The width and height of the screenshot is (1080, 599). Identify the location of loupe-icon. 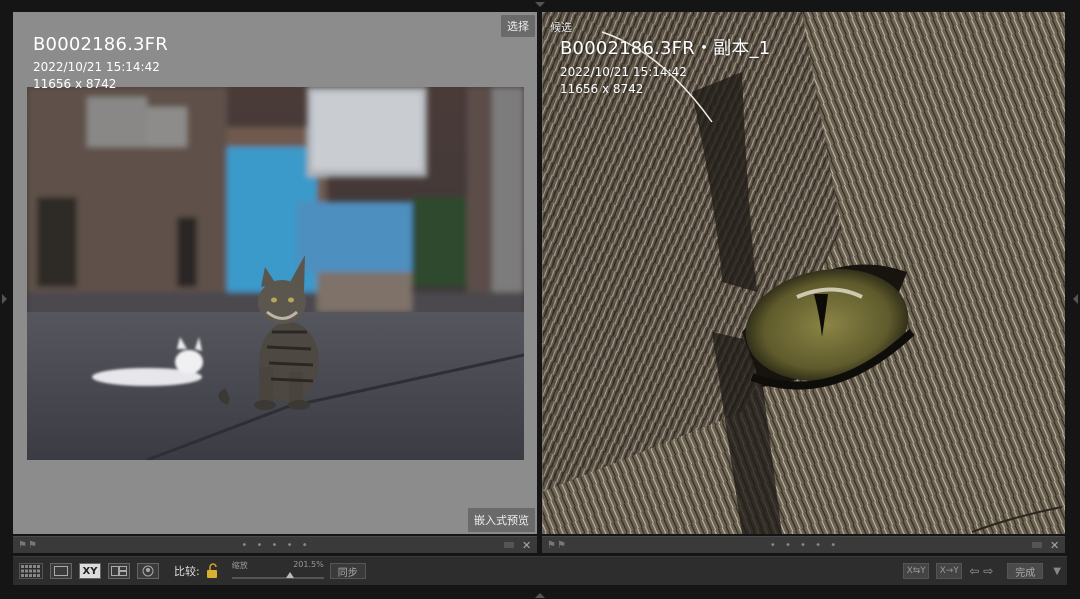
(61, 571).